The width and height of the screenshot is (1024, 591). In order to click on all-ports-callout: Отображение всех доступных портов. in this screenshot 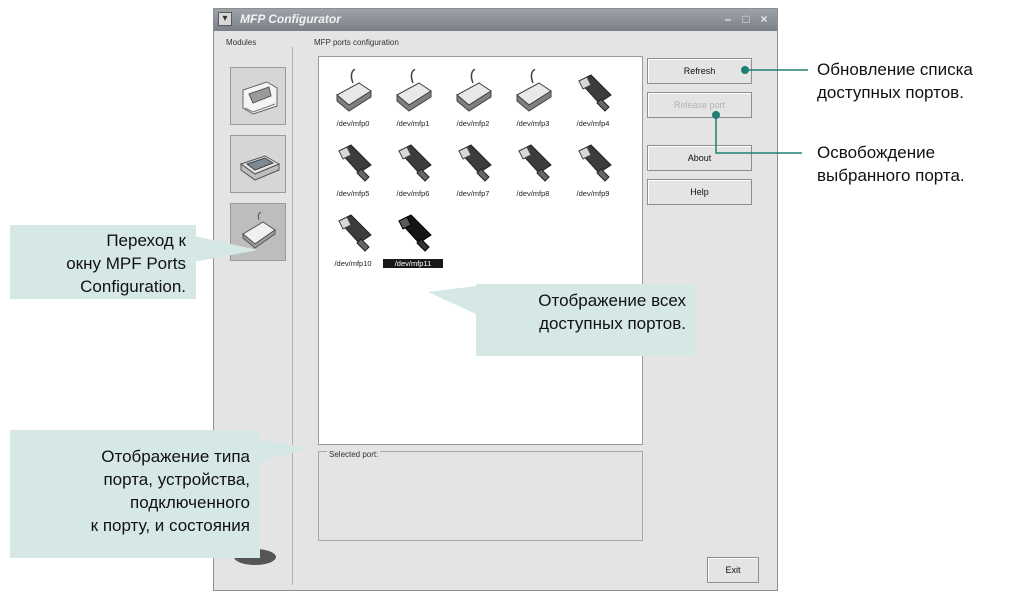, I will do `click(585, 320)`.